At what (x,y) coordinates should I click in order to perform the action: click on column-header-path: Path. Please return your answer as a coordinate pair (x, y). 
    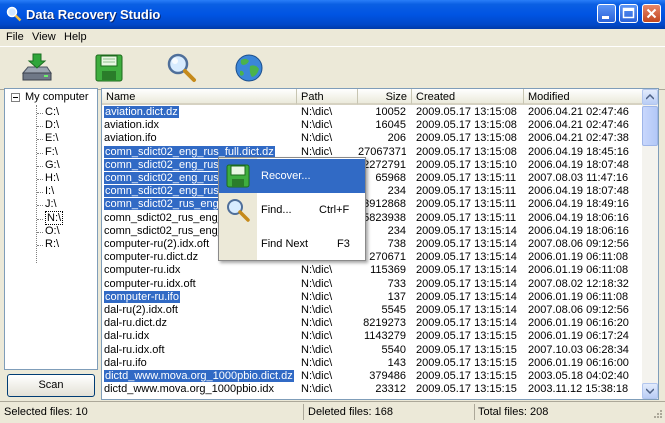
    Looking at the image, I should click on (327, 97).